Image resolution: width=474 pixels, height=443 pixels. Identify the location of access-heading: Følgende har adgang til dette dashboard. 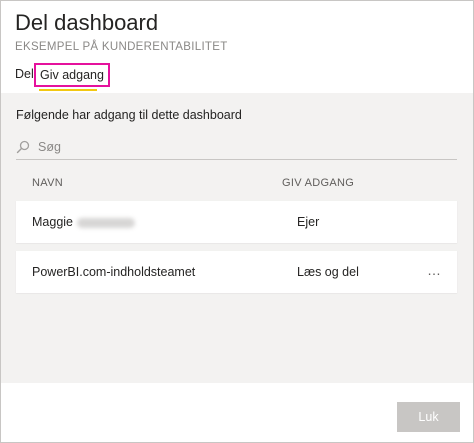
(129, 115).